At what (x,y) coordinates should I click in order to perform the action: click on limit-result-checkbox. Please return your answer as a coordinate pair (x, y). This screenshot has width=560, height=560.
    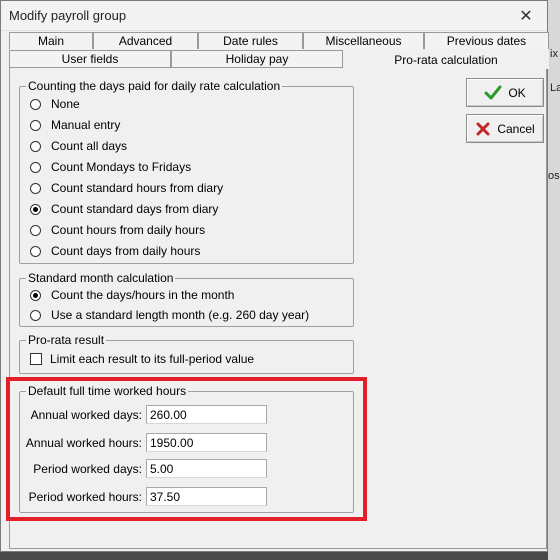
    Looking at the image, I should click on (36, 359).